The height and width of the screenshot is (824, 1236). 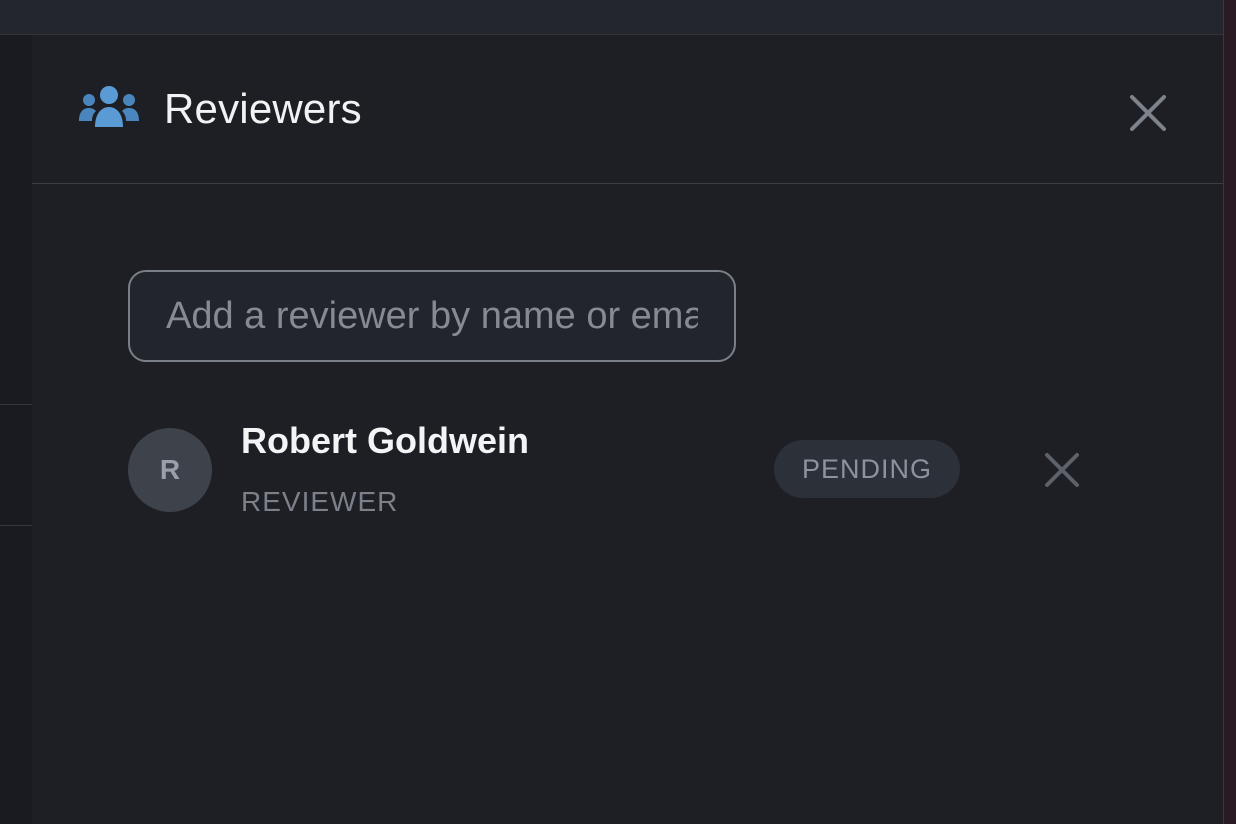 I want to click on reviewer-list-item: R Robert Goldwein REVIEWER PENDING, so click(x=608, y=475).